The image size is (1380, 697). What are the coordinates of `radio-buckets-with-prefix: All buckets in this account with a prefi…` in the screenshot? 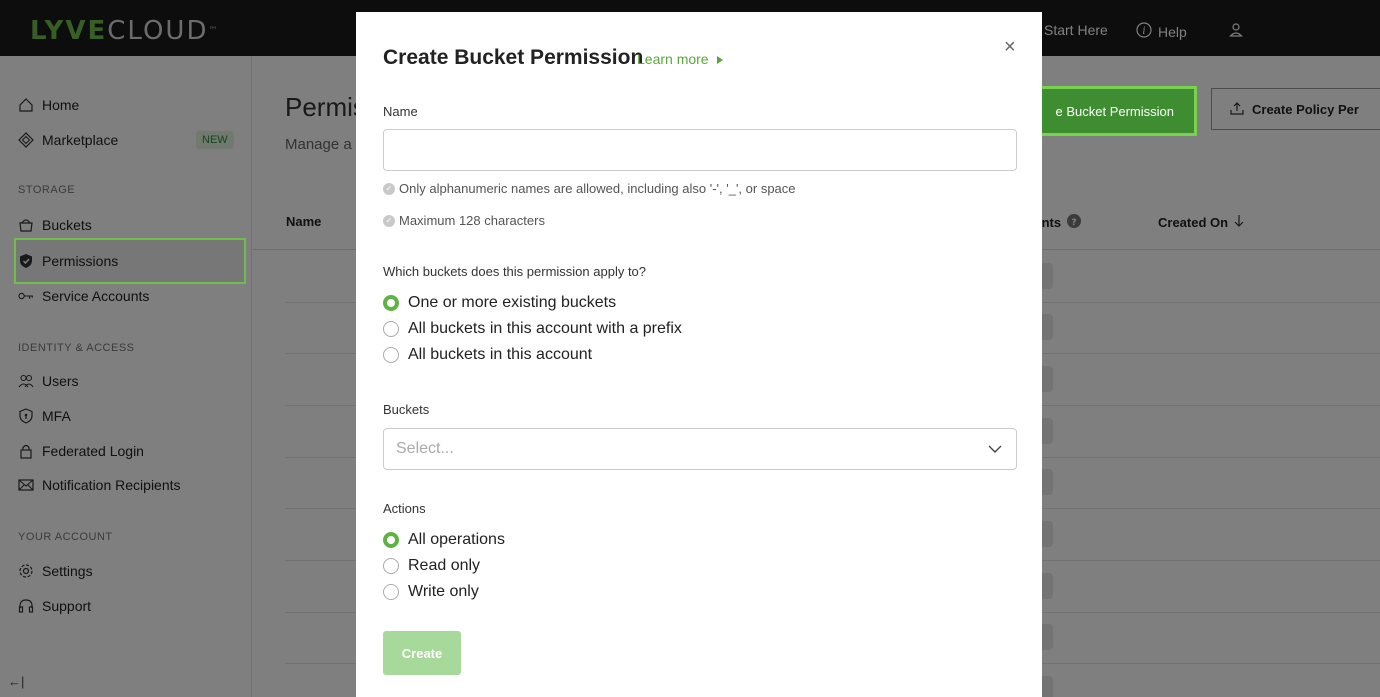 It's located at (532, 329).